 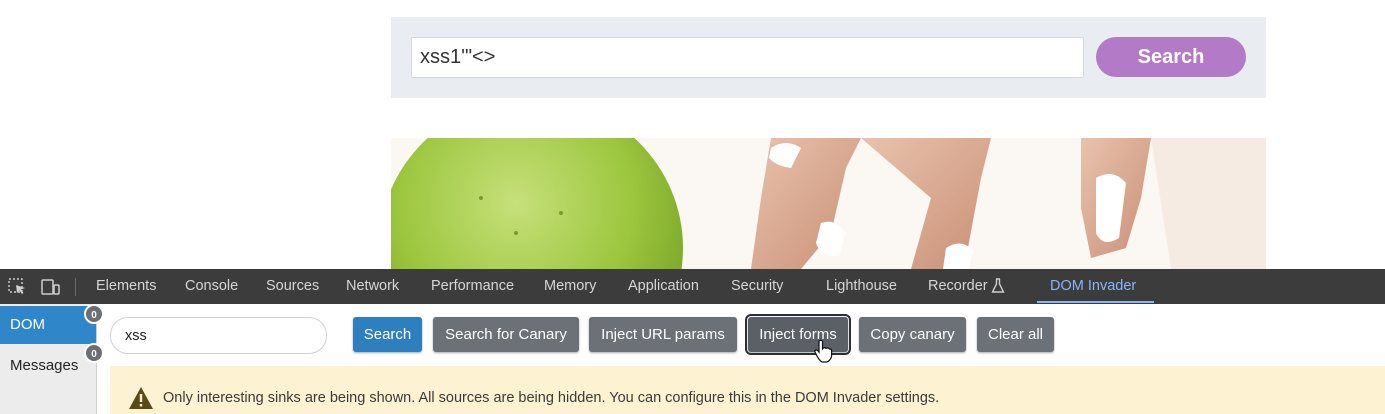 I want to click on inject-url-params-button: Inject URL params, so click(x=663, y=334).